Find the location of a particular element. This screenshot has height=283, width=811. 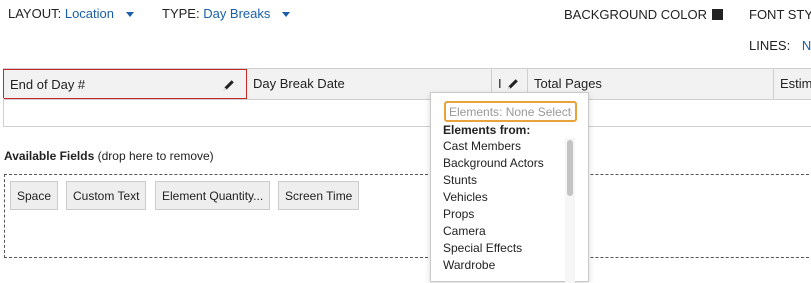

column-end-of-day: End of Day # is located at coordinates (125, 84).